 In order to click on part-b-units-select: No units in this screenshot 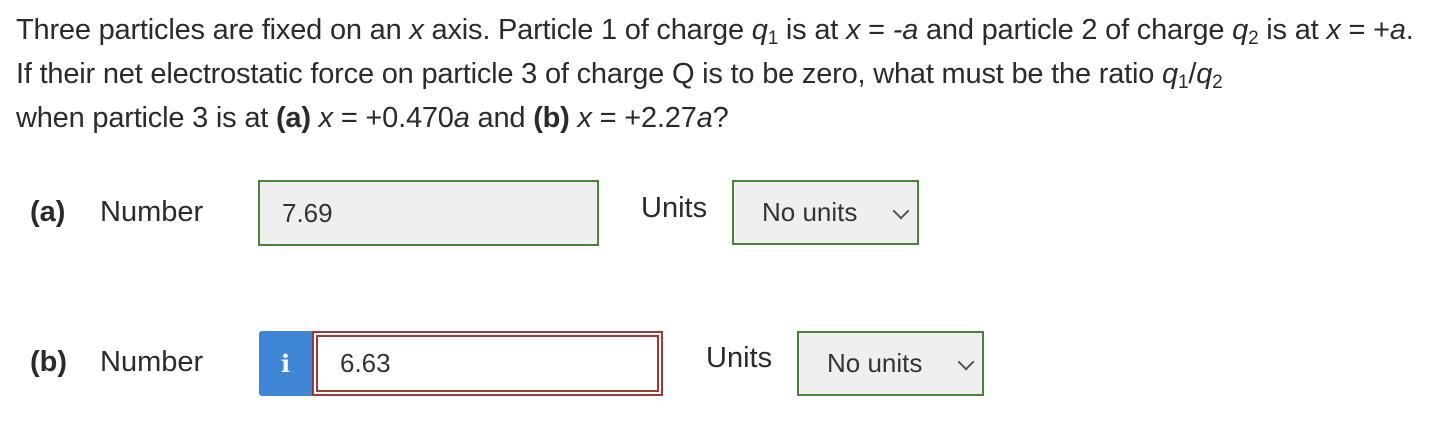, I will do `click(890, 363)`.